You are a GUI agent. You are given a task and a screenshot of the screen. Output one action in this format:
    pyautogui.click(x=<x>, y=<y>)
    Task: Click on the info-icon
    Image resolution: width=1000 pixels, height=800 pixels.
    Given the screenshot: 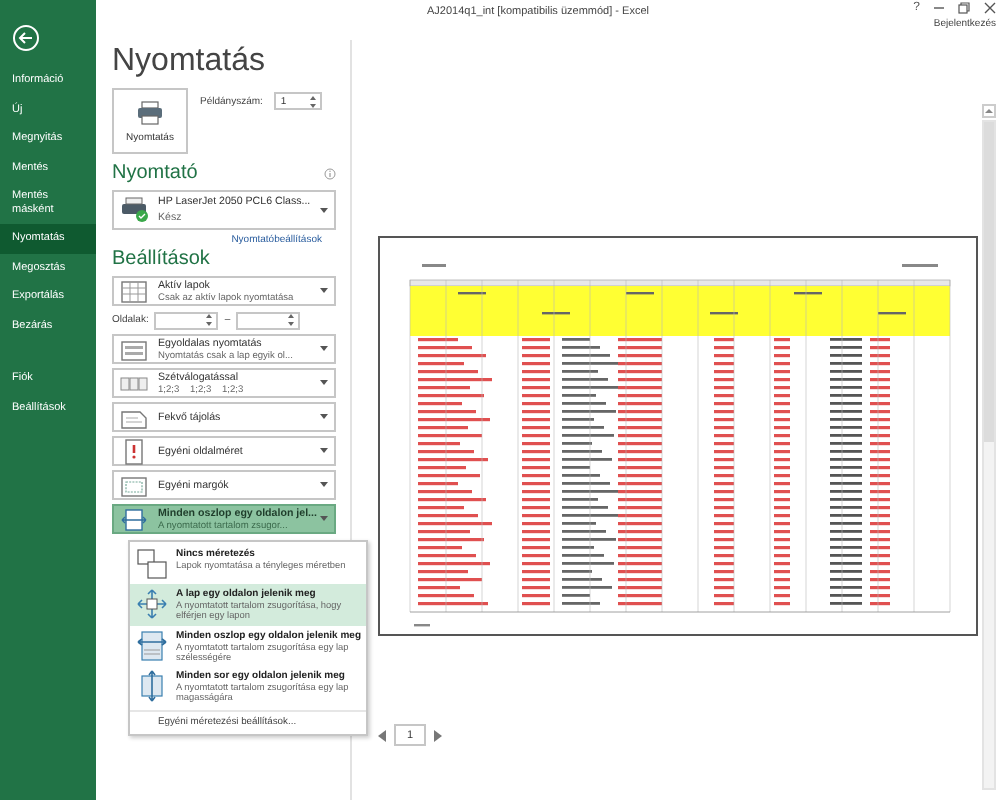 What is the action you would take?
    pyautogui.click(x=330, y=174)
    